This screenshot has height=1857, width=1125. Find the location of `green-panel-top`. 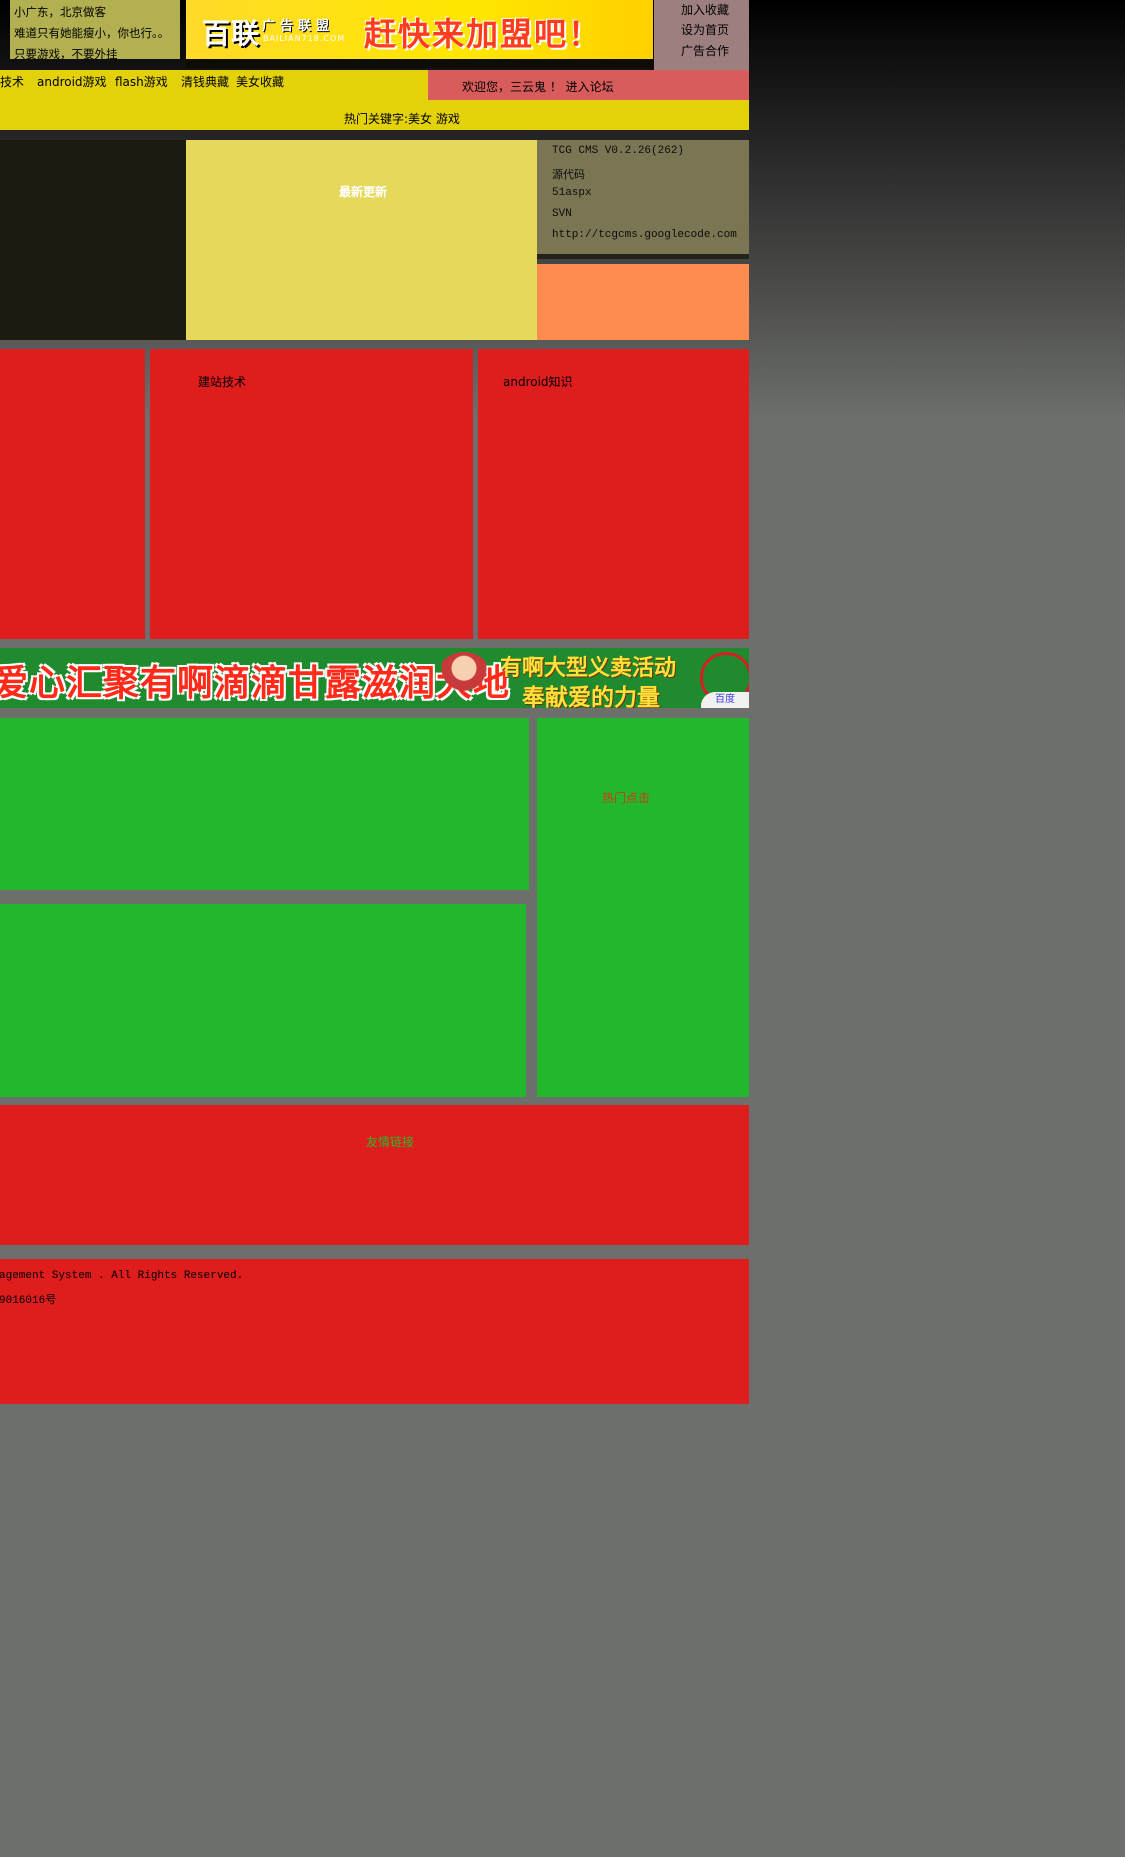

green-panel-top is located at coordinates (264, 804).